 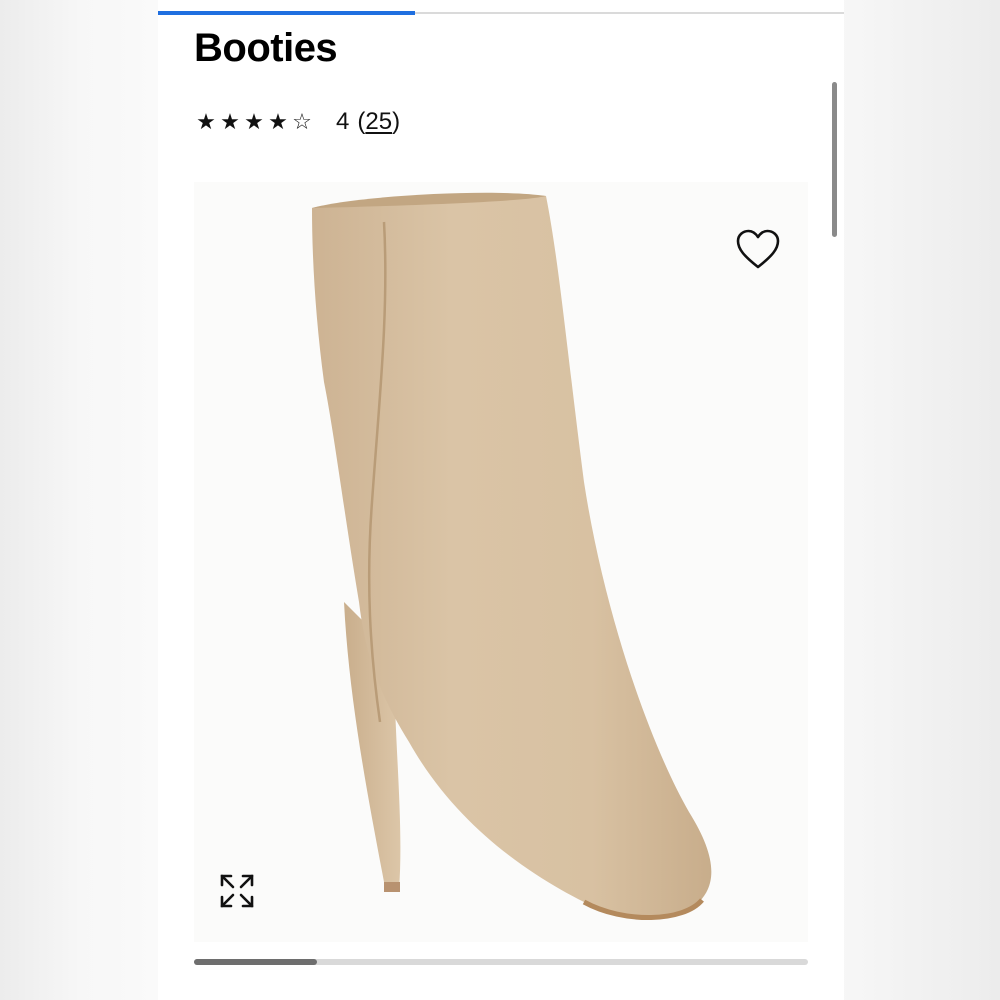 I want to click on product-rating: ★ ★ ★ ★ ☆ 4 (25), so click(x=298, y=122).